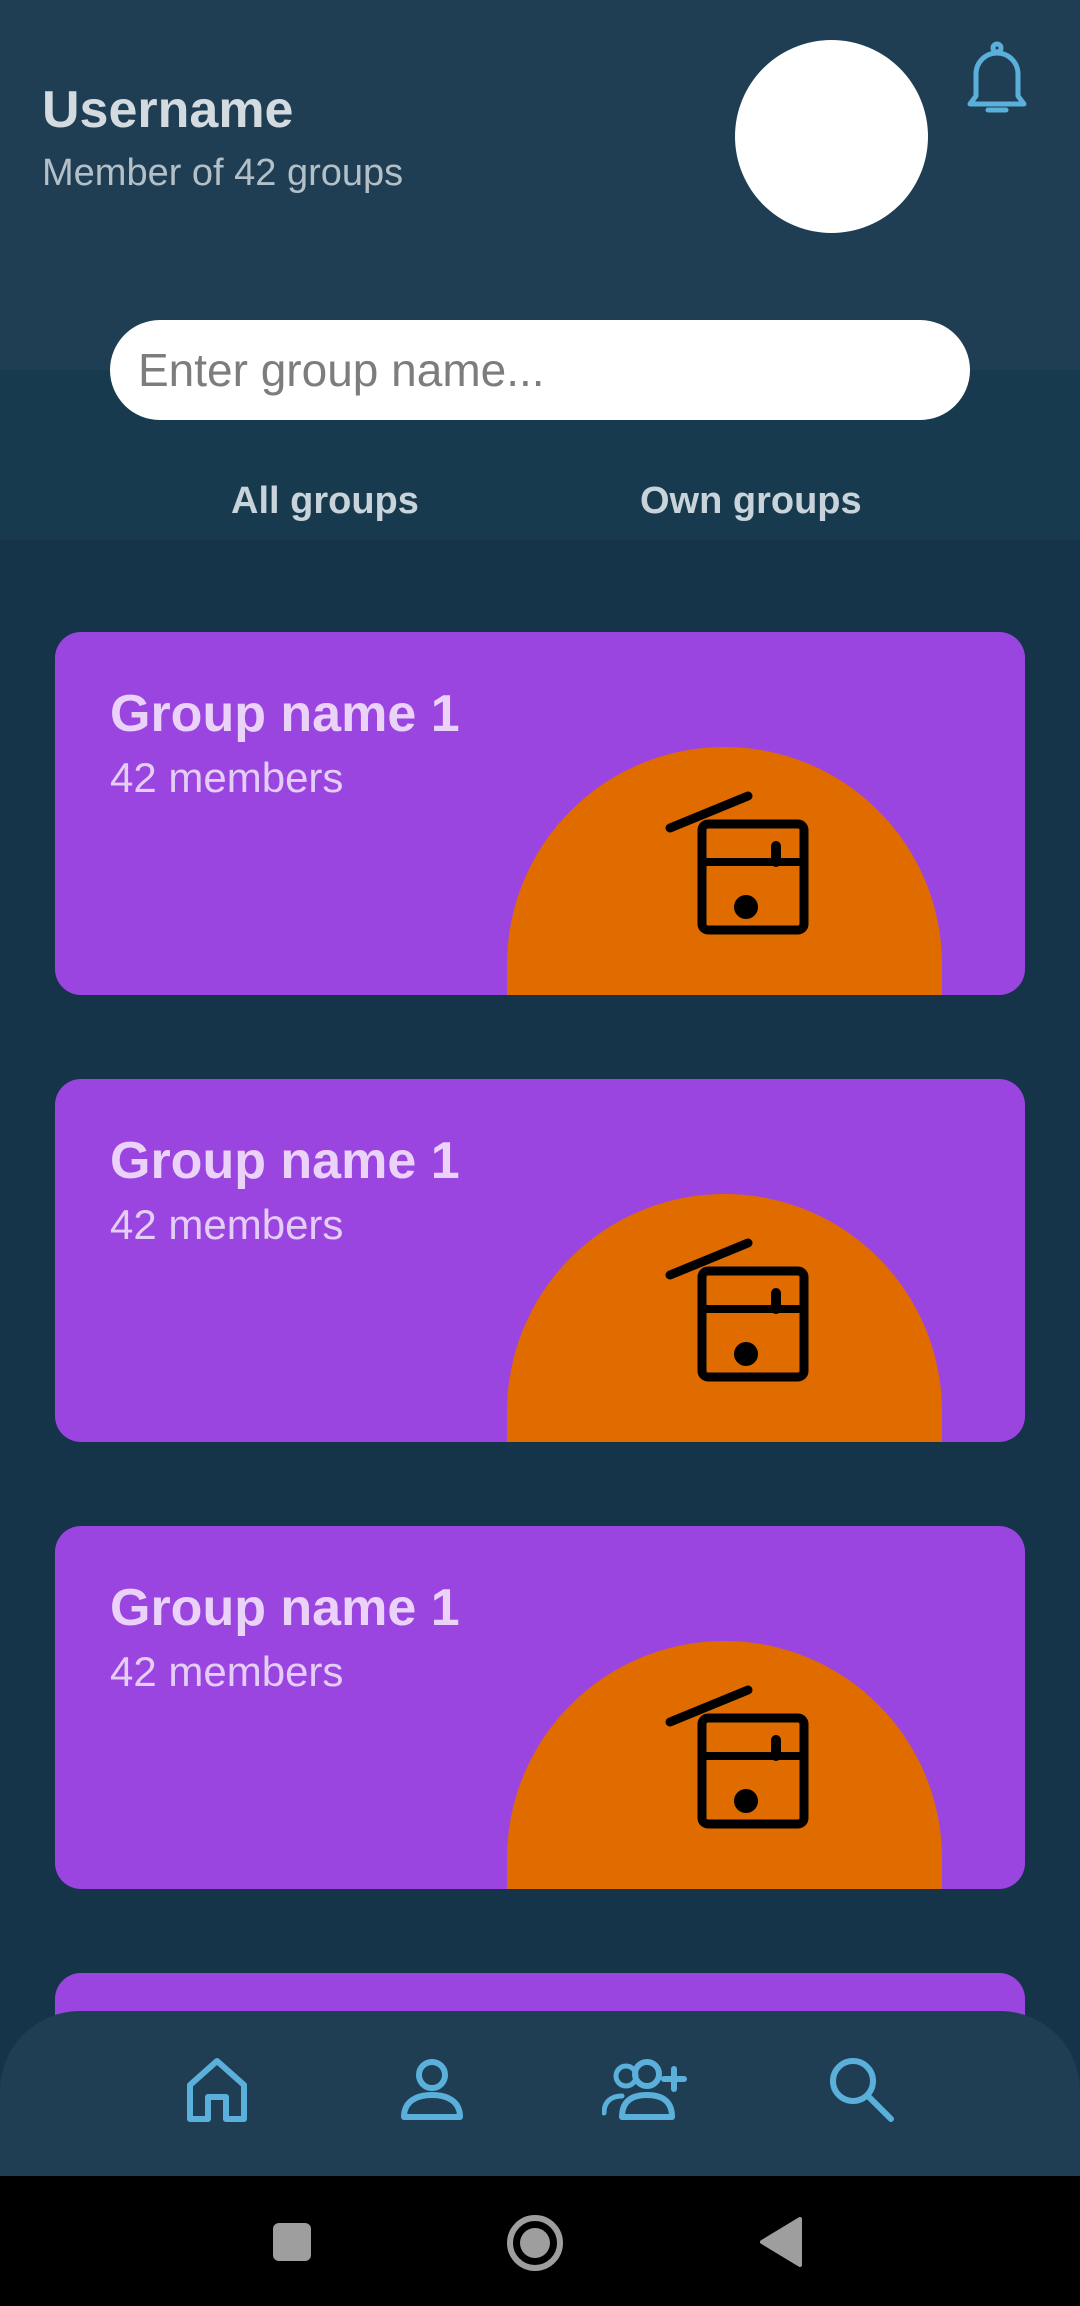 Image resolution: width=1080 pixels, height=2306 pixels. Describe the element at coordinates (646, 2090) in the screenshot. I see `add-group-icon` at that location.